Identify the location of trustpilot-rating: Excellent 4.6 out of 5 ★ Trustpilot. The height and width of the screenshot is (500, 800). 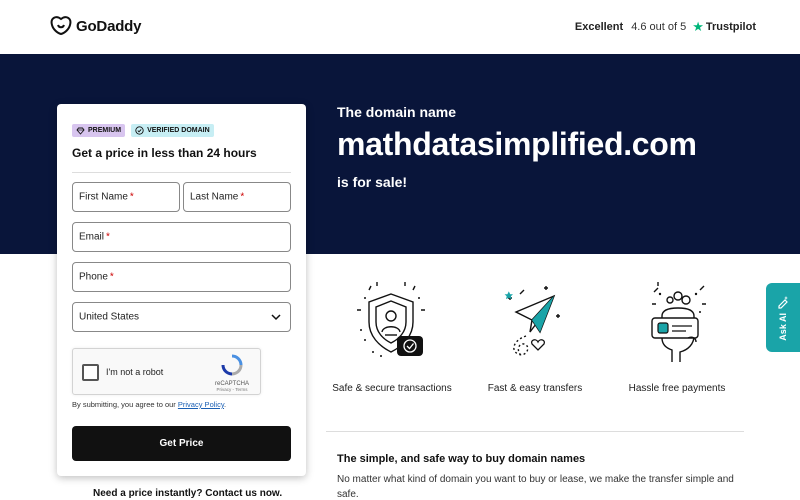
(665, 27).